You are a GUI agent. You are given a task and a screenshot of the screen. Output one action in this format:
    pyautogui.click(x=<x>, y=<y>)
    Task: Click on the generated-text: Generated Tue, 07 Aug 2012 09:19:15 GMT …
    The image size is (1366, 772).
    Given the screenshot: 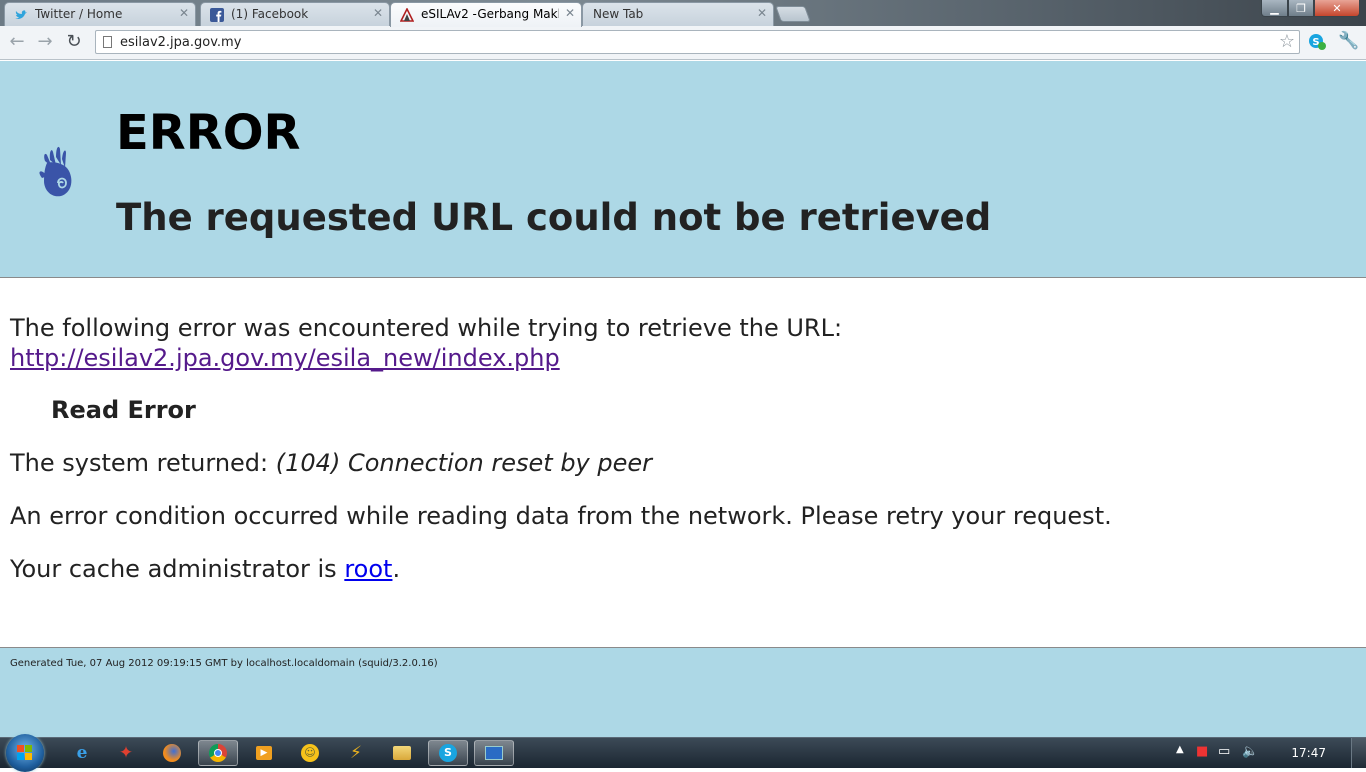 What is the action you would take?
    pyautogui.click(x=224, y=663)
    